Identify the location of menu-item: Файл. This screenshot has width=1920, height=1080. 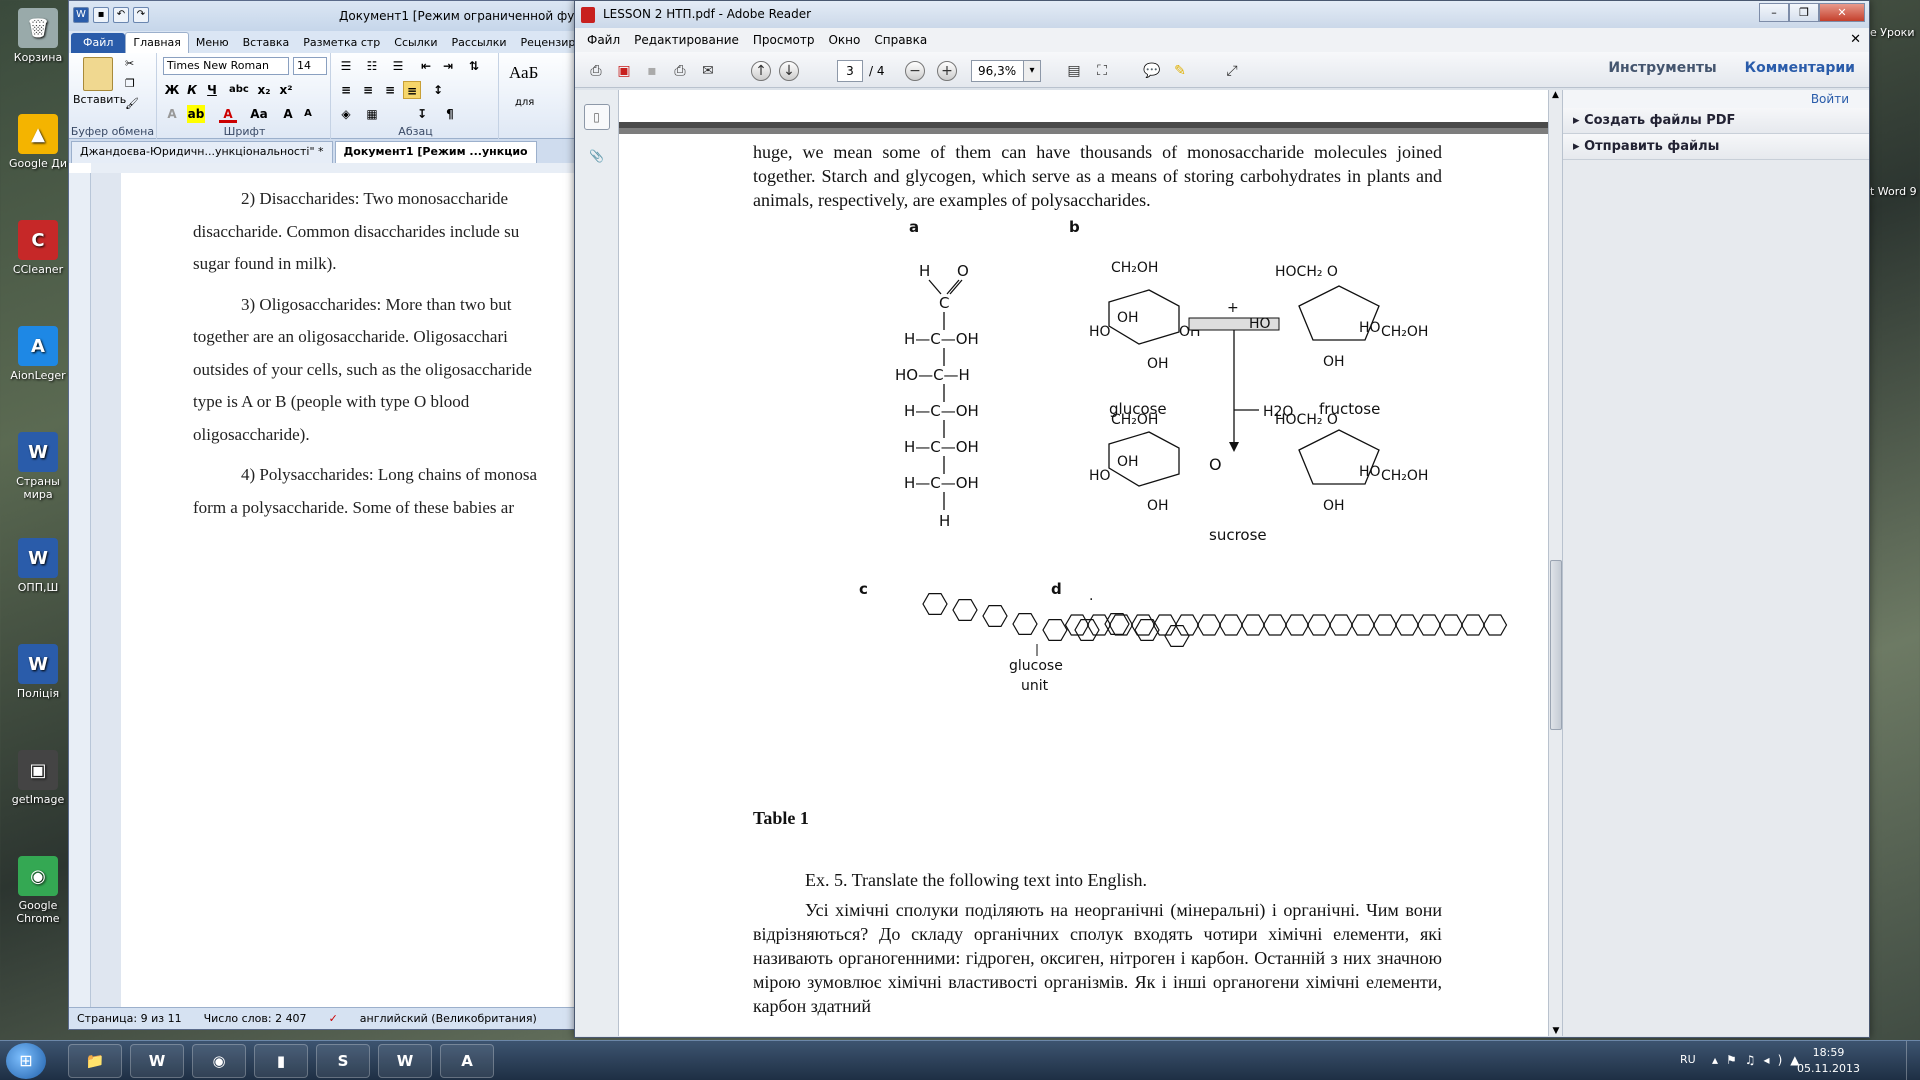
(603, 40).